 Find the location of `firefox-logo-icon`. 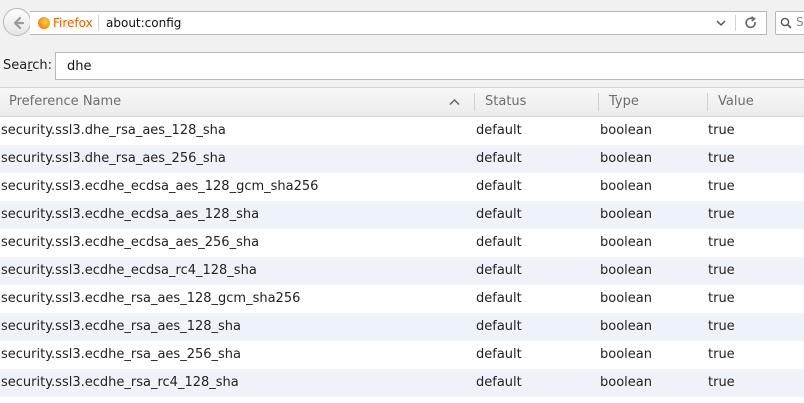

firefox-logo-icon is located at coordinates (44, 23).